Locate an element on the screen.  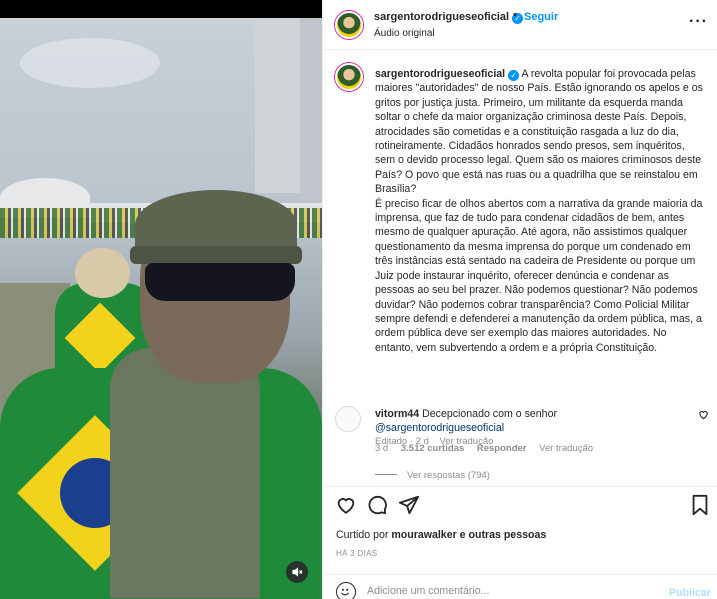
tower-building is located at coordinates (277, 105).